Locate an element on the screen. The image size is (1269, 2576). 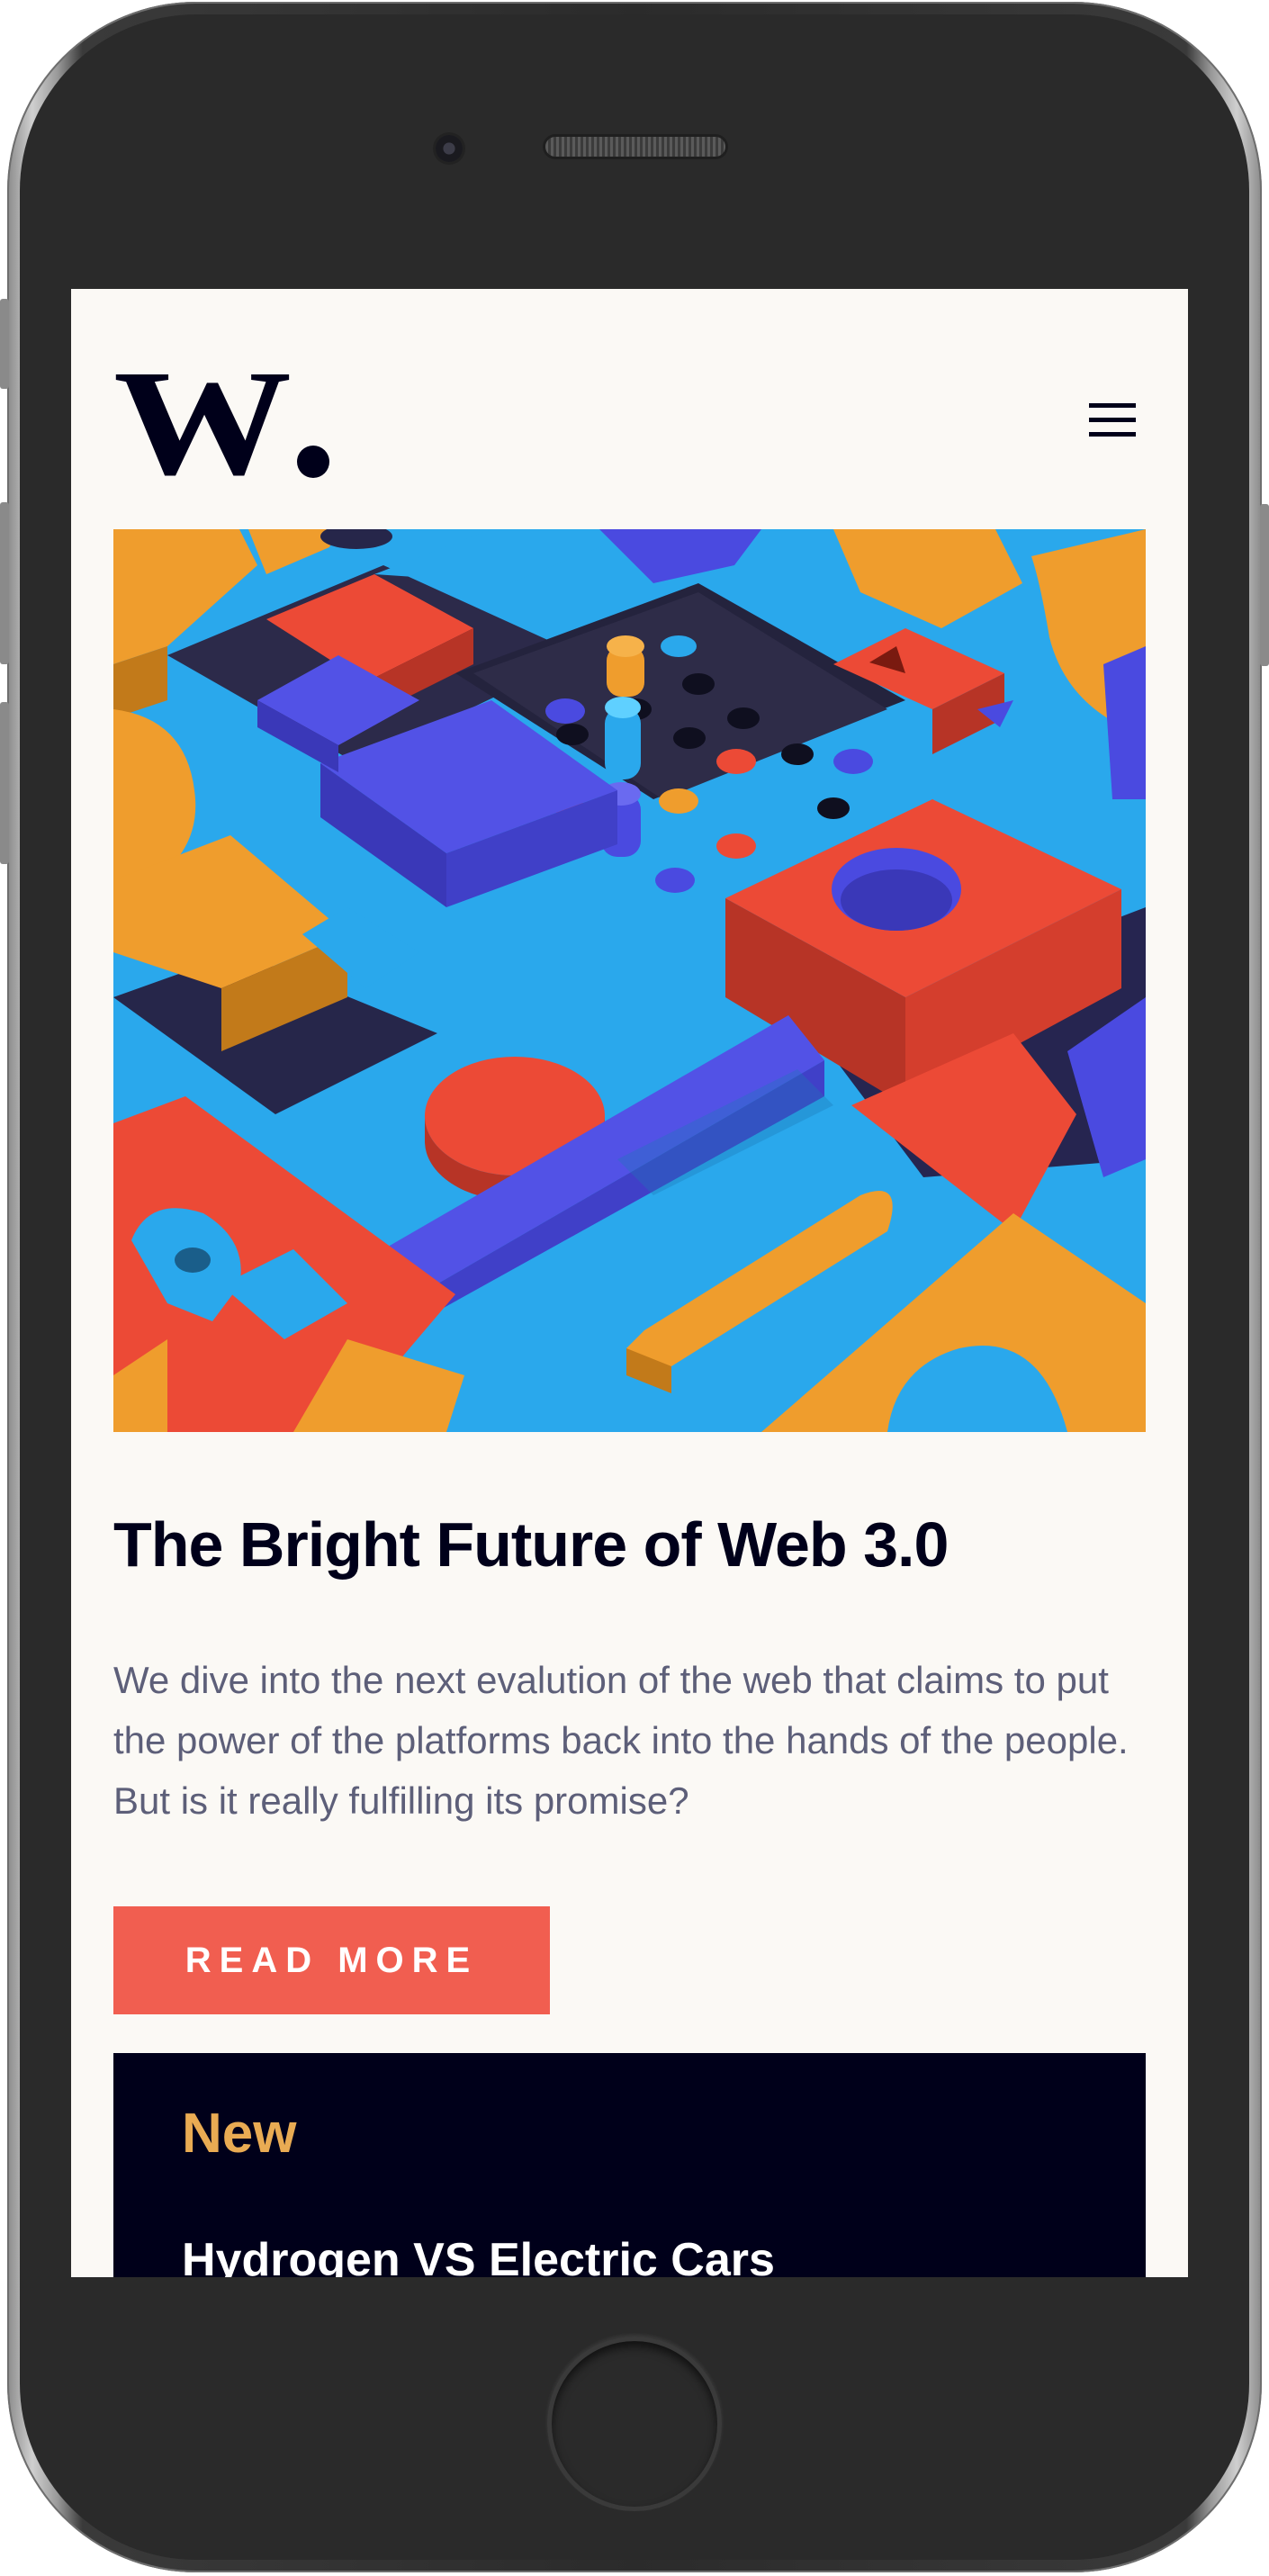
site-logo: W is located at coordinates (221, 423).